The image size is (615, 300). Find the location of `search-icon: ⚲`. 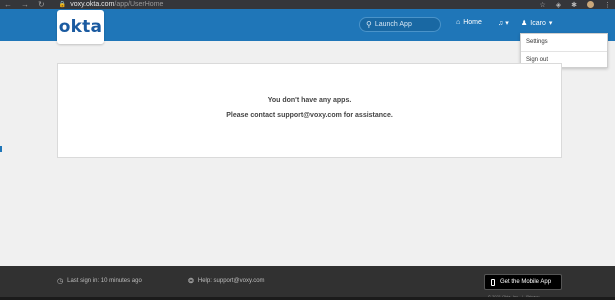

search-icon: ⚲ is located at coordinates (369, 24).